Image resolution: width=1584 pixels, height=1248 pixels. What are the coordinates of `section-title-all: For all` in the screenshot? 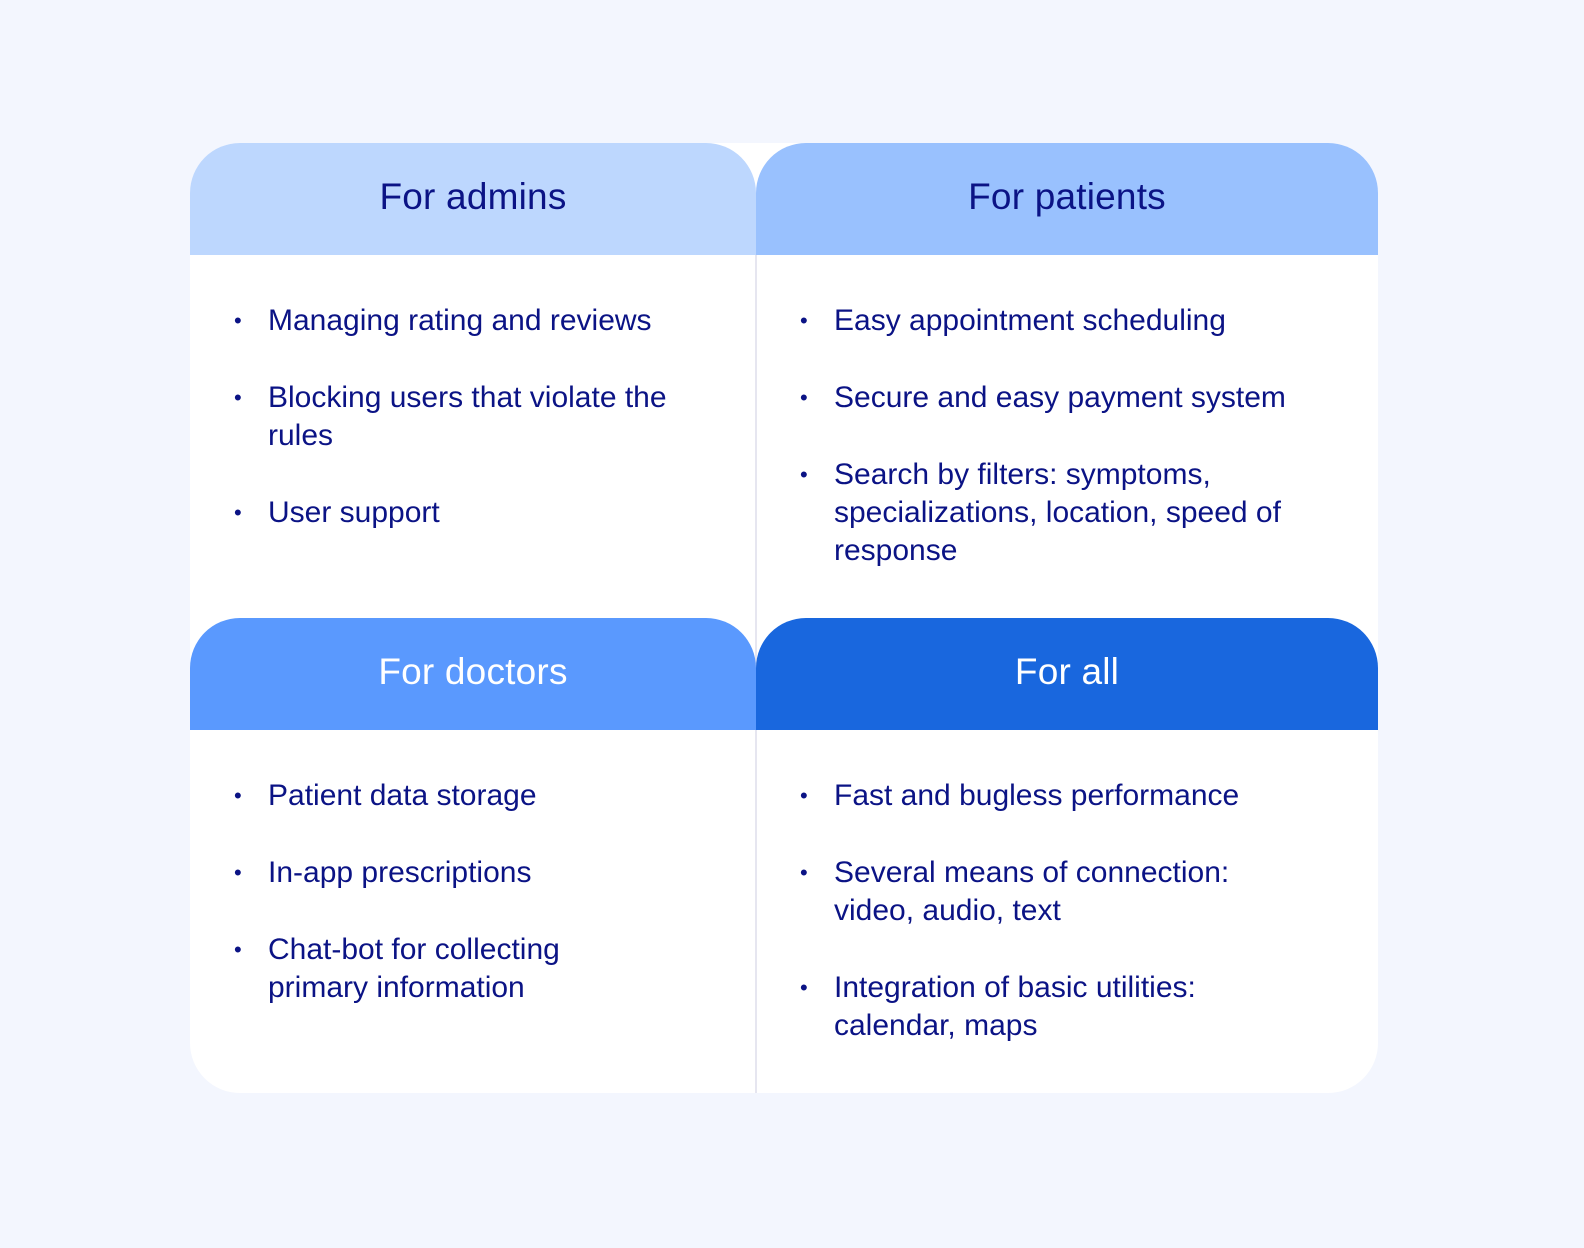 It's located at (1067, 671).